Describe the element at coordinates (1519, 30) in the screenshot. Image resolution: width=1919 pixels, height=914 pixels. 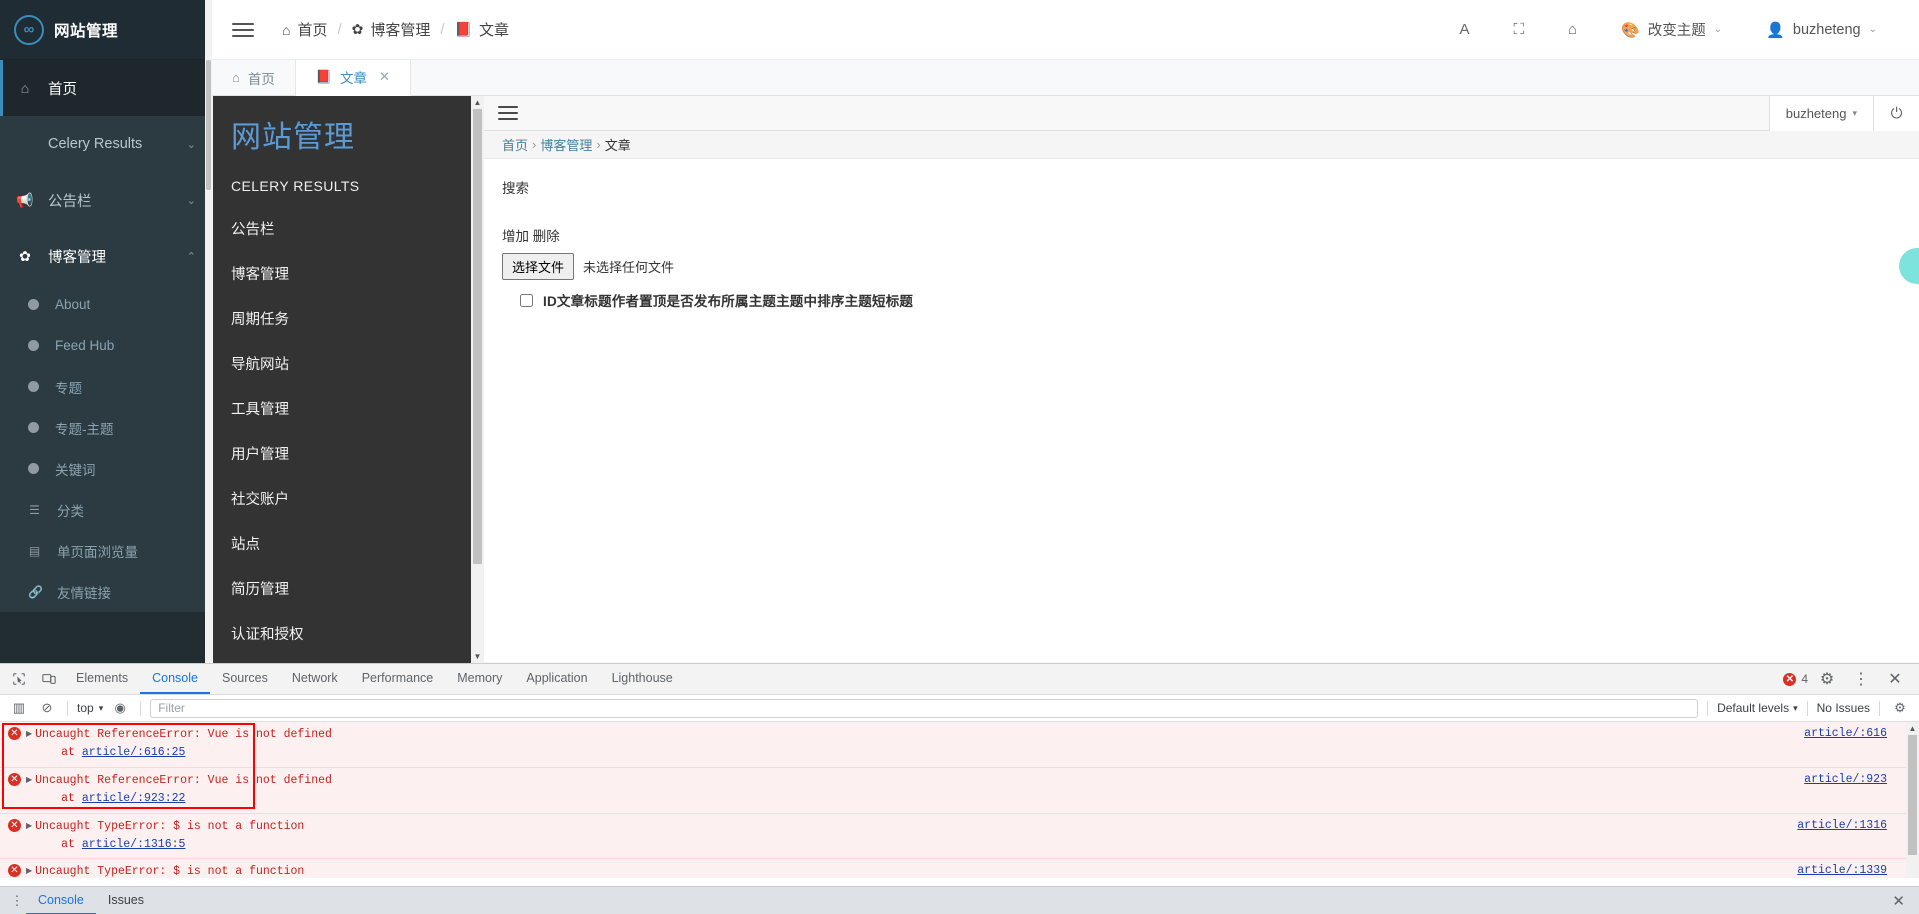
I see `fullscreen-button: ⛶` at that location.